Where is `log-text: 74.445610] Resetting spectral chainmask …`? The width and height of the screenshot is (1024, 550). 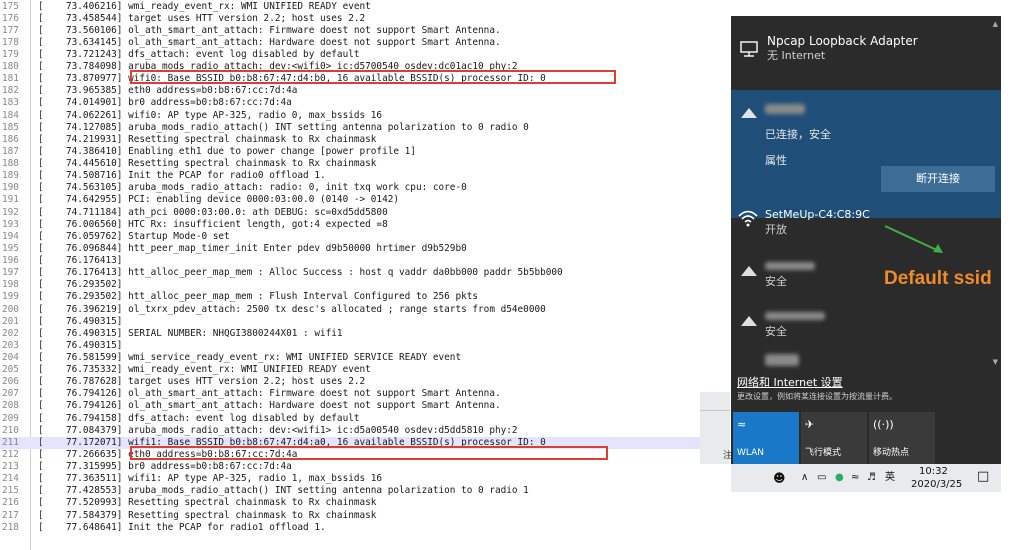 log-text: 74.445610] Resetting spectral chainmask … is located at coordinates (221, 164).